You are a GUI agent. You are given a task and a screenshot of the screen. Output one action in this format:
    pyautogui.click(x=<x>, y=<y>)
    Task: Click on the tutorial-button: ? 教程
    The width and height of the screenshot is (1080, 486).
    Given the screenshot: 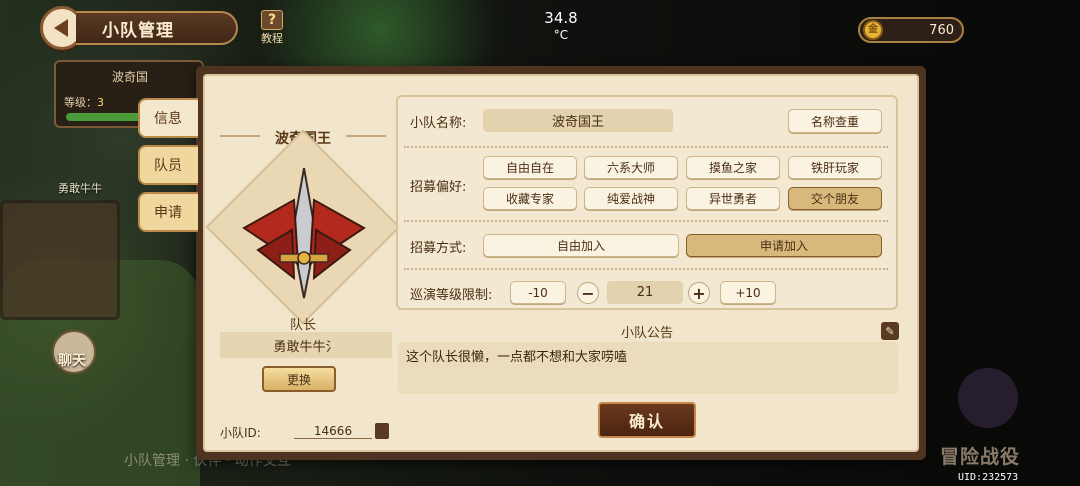 What is the action you would take?
    pyautogui.click(x=272, y=27)
    